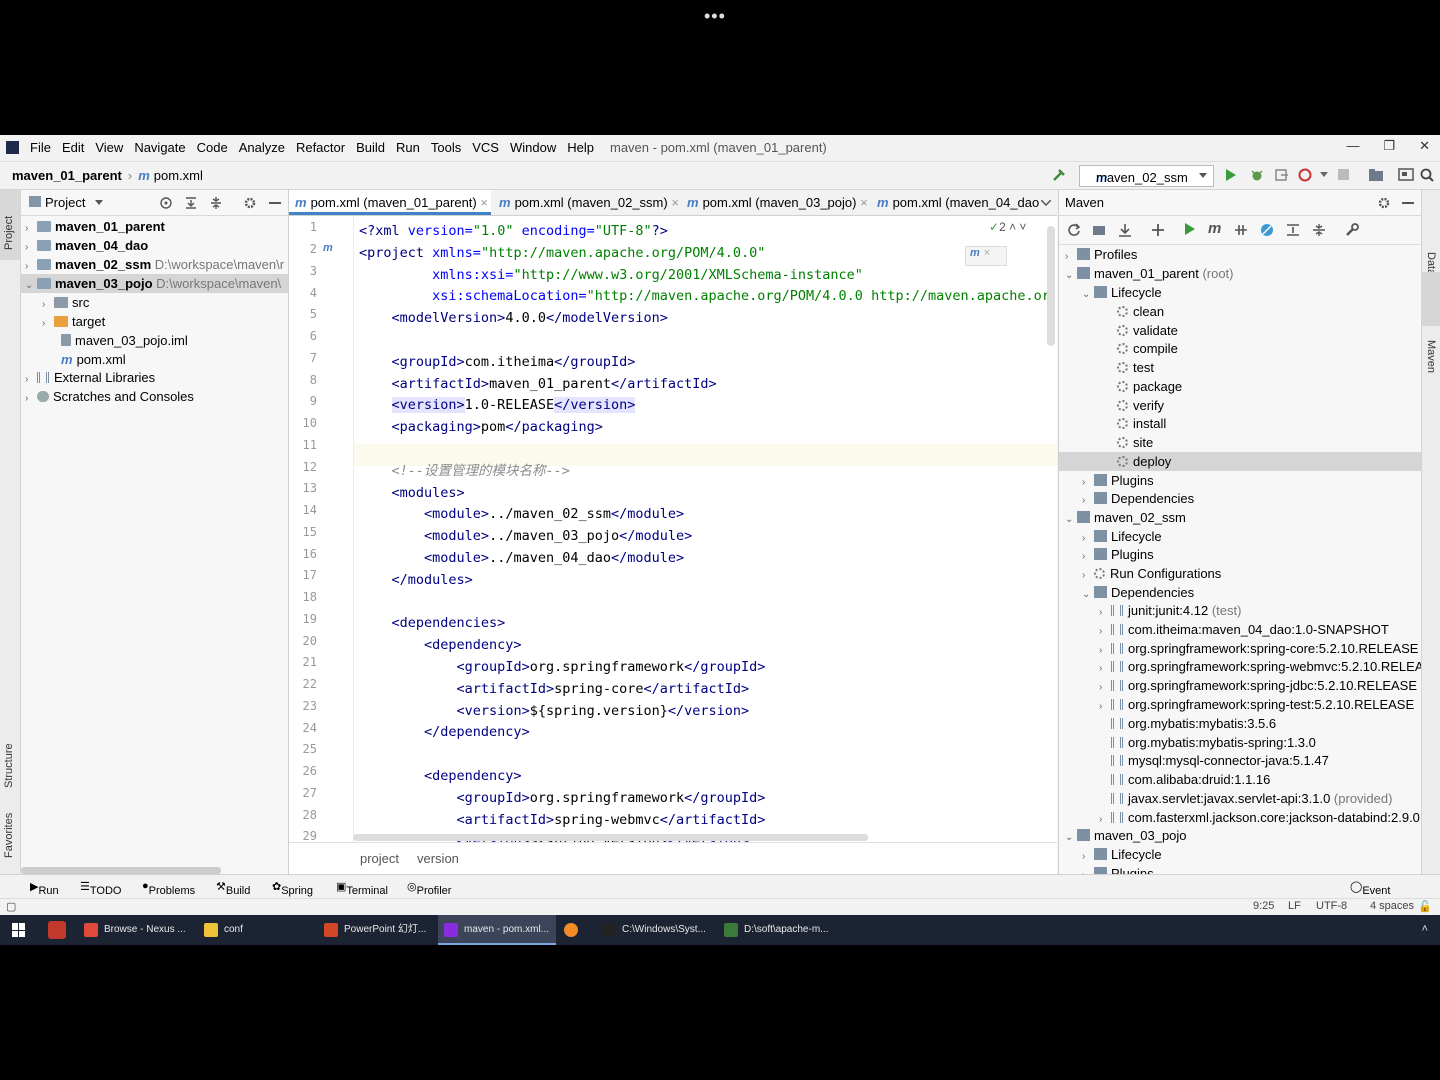  Describe the element at coordinates (1125, 230) in the screenshot. I see `download-icon` at that location.